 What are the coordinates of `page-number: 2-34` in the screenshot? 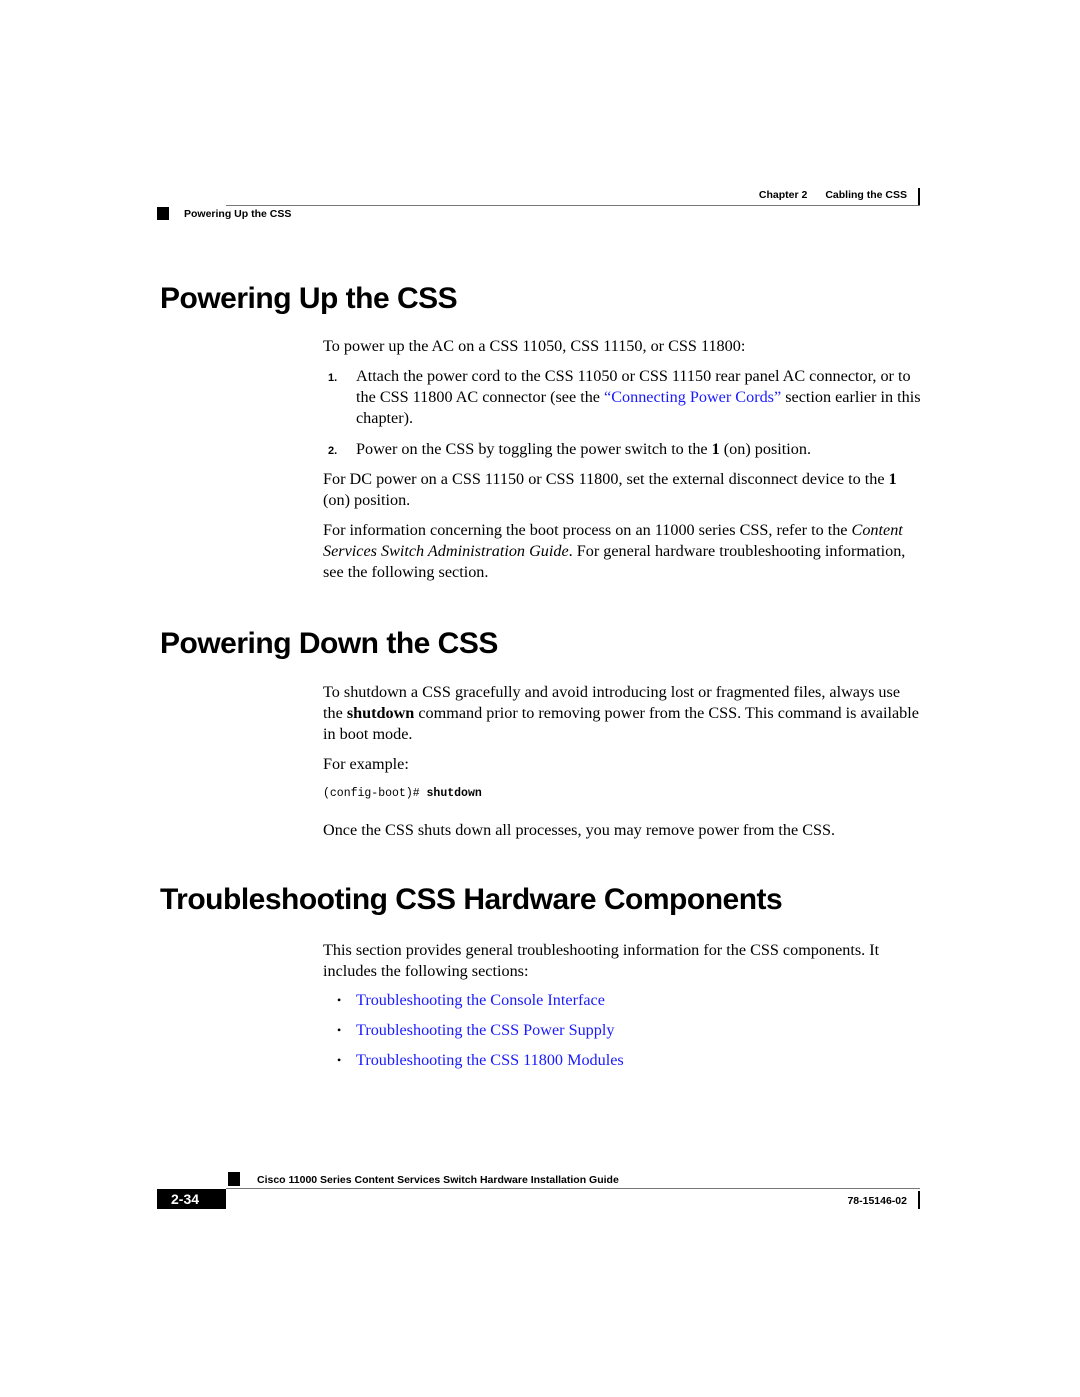 It's located at (191, 1199).